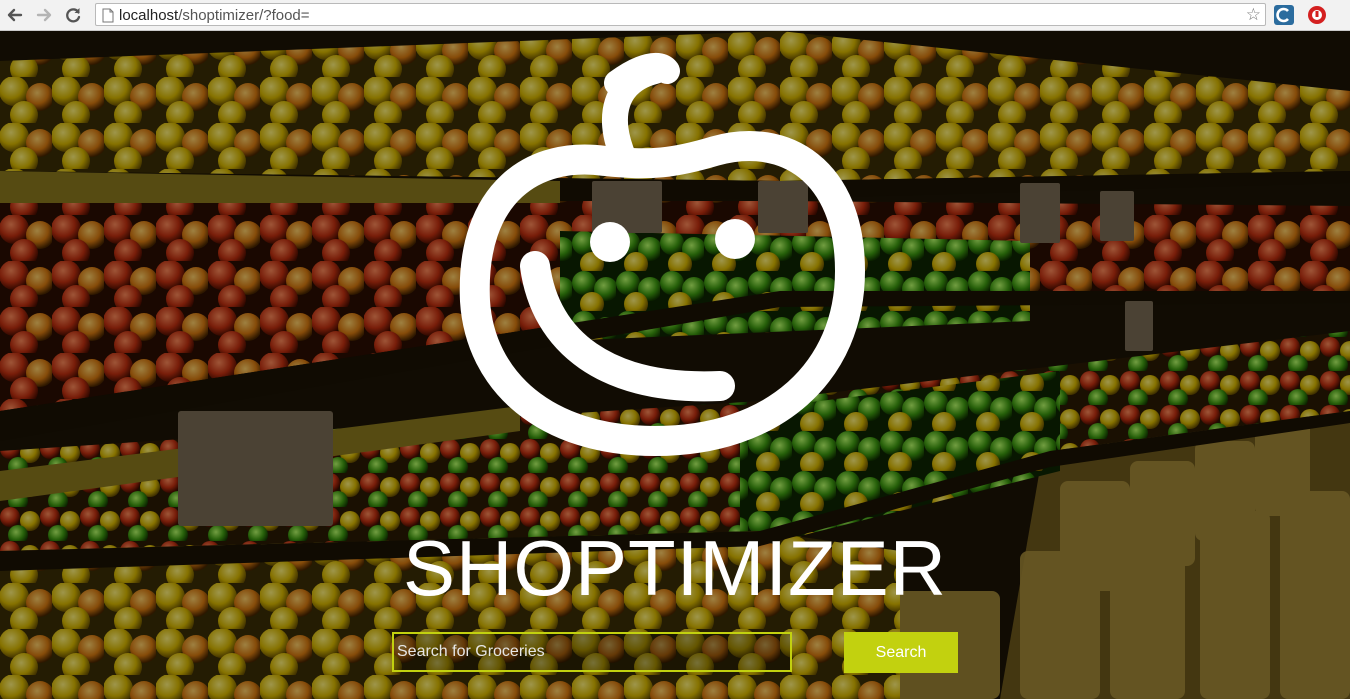  Describe the element at coordinates (592, 652) in the screenshot. I see `search-input` at that location.